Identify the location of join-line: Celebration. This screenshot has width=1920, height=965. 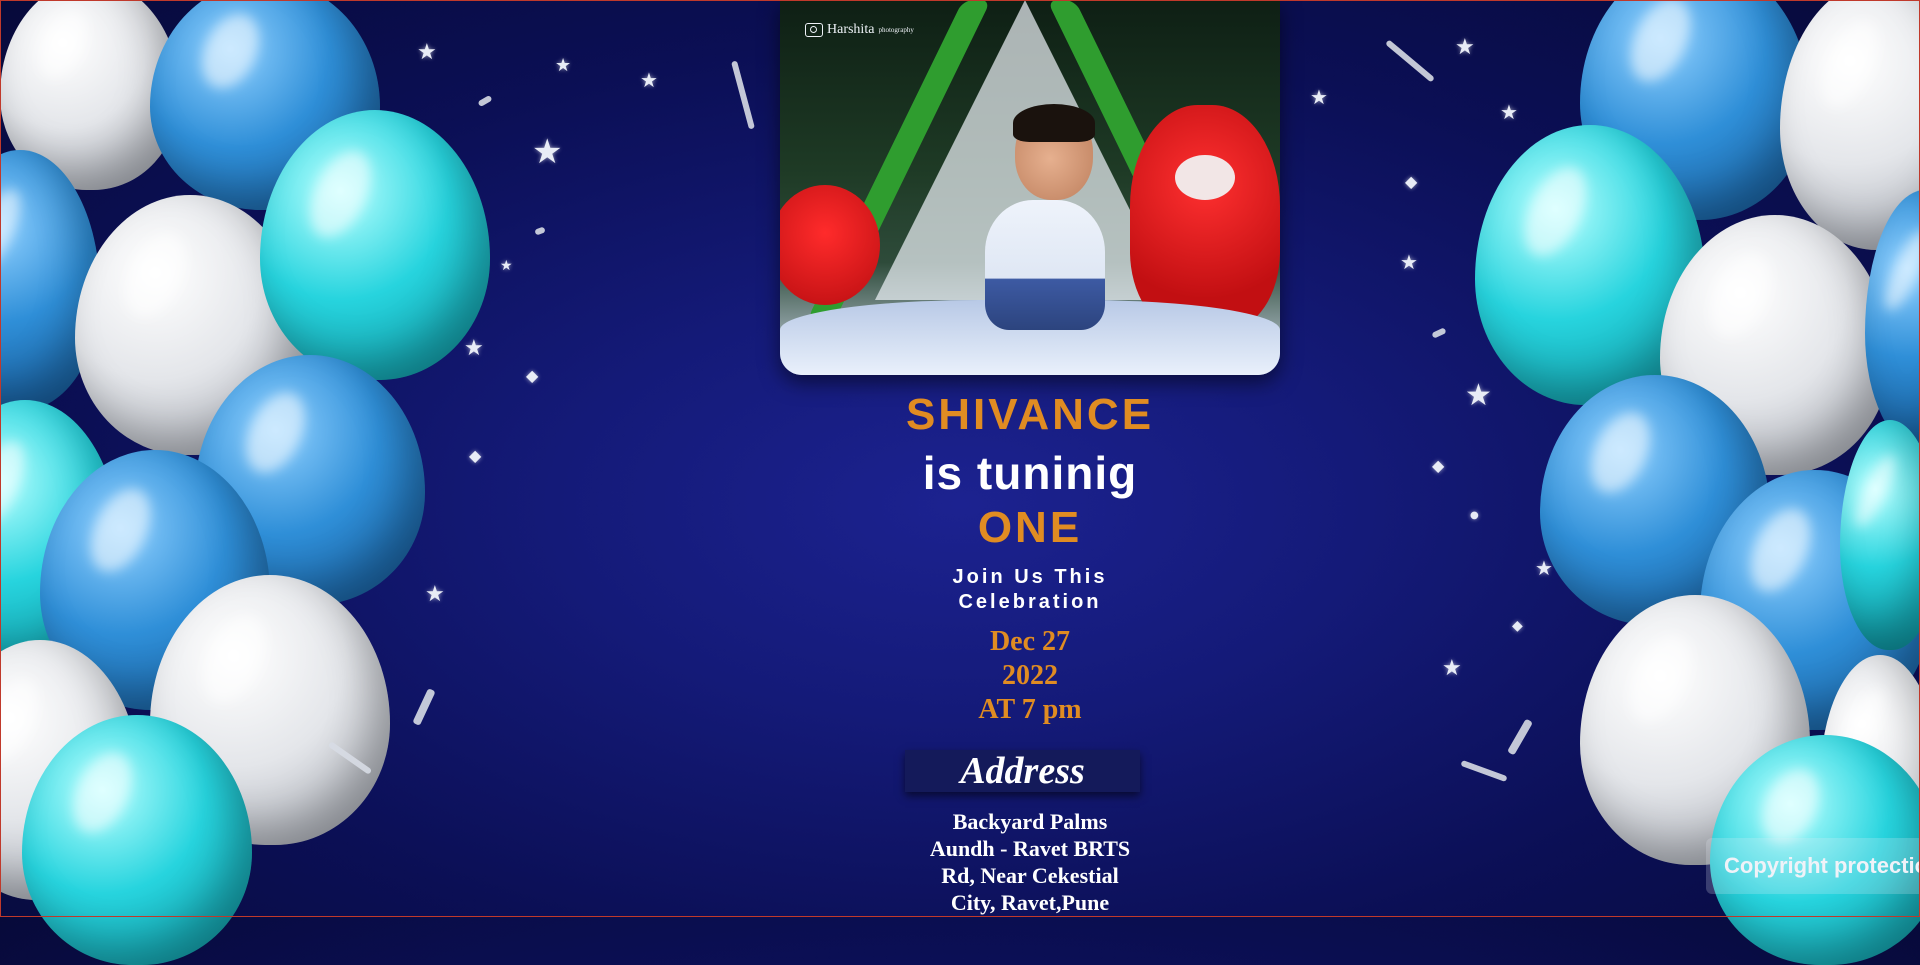
(1030, 602).